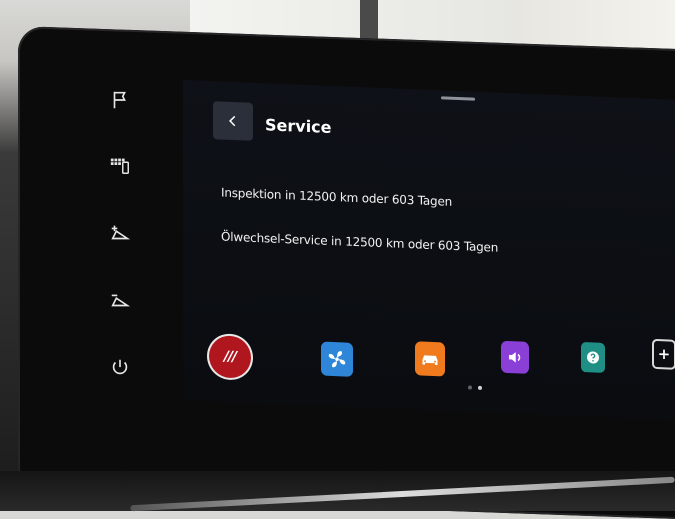  I want to click on climate-fan-icon, so click(337, 359).